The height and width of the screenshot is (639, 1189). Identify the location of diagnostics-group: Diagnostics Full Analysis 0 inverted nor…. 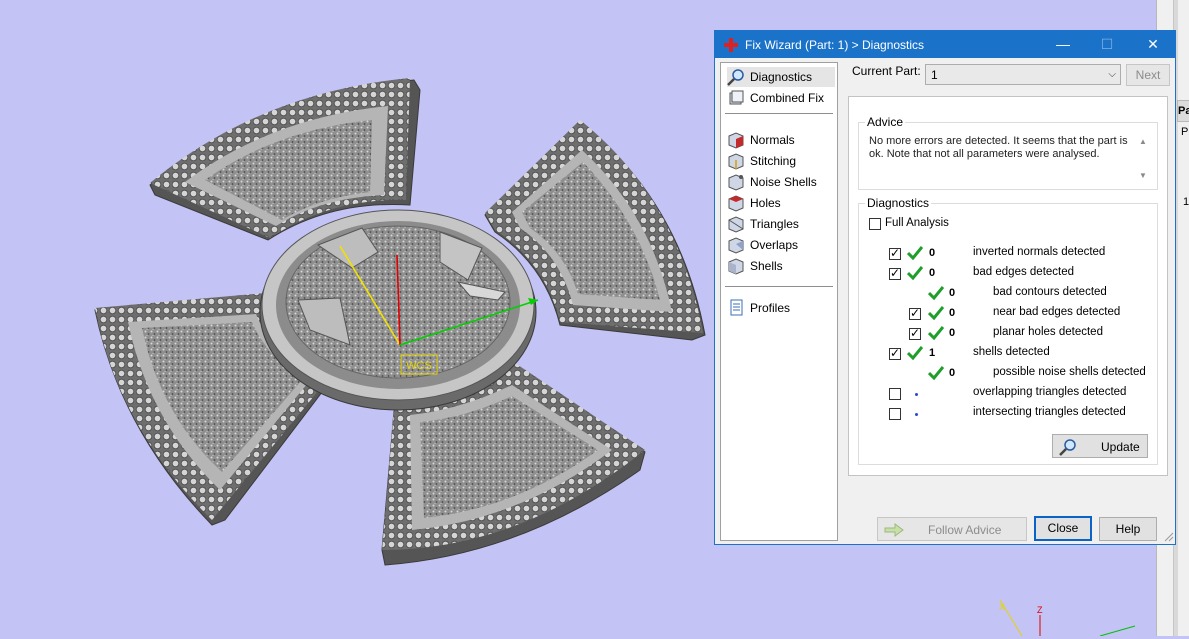
(1008, 330).